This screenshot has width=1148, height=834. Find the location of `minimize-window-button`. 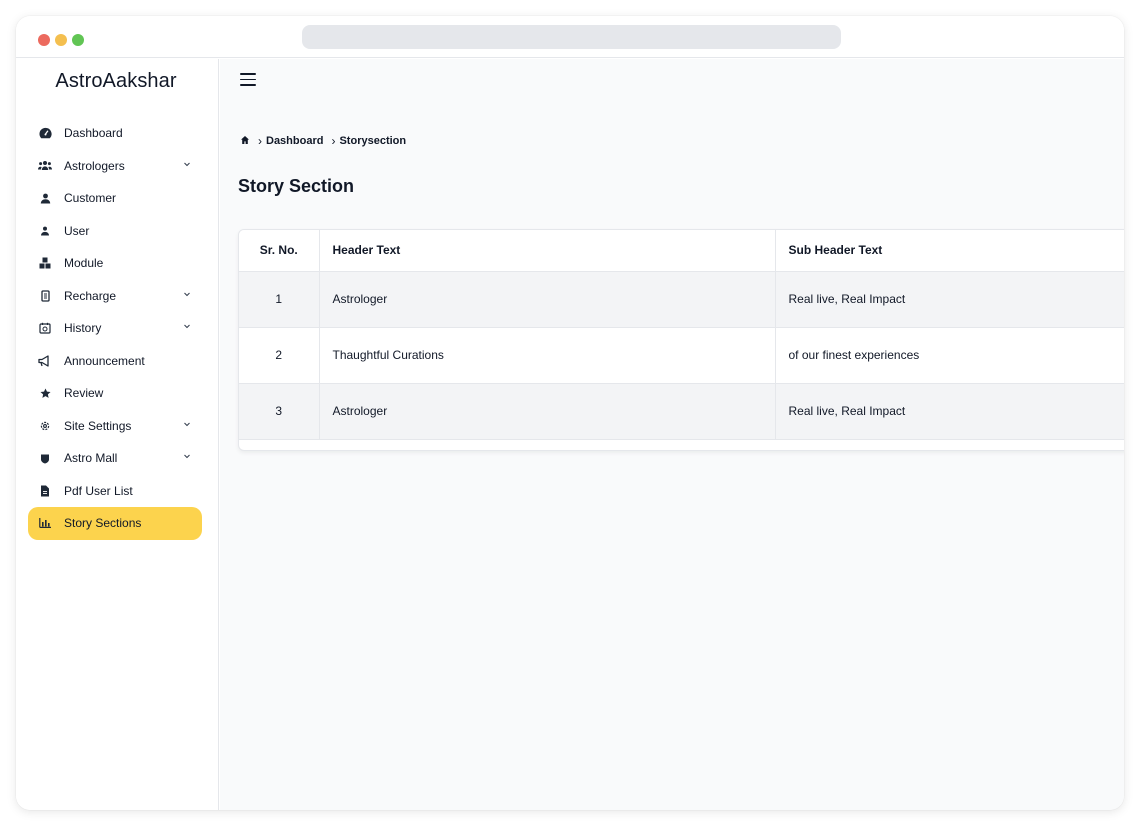

minimize-window-button is located at coordinates (61, 40).